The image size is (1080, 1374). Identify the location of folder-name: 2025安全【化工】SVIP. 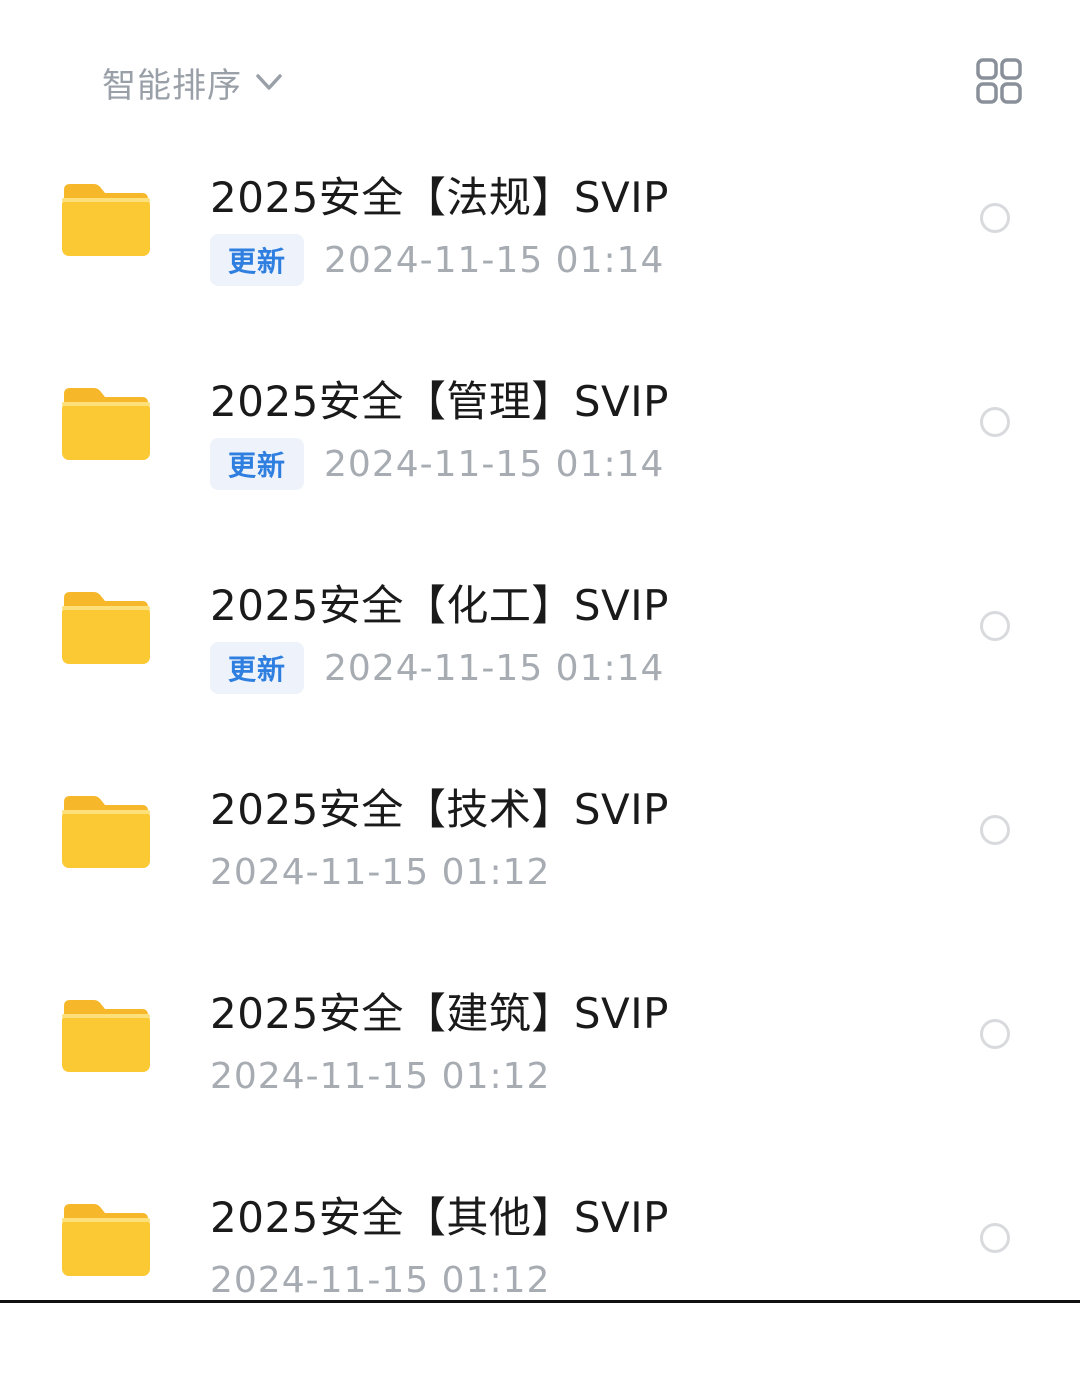
(439, 605).